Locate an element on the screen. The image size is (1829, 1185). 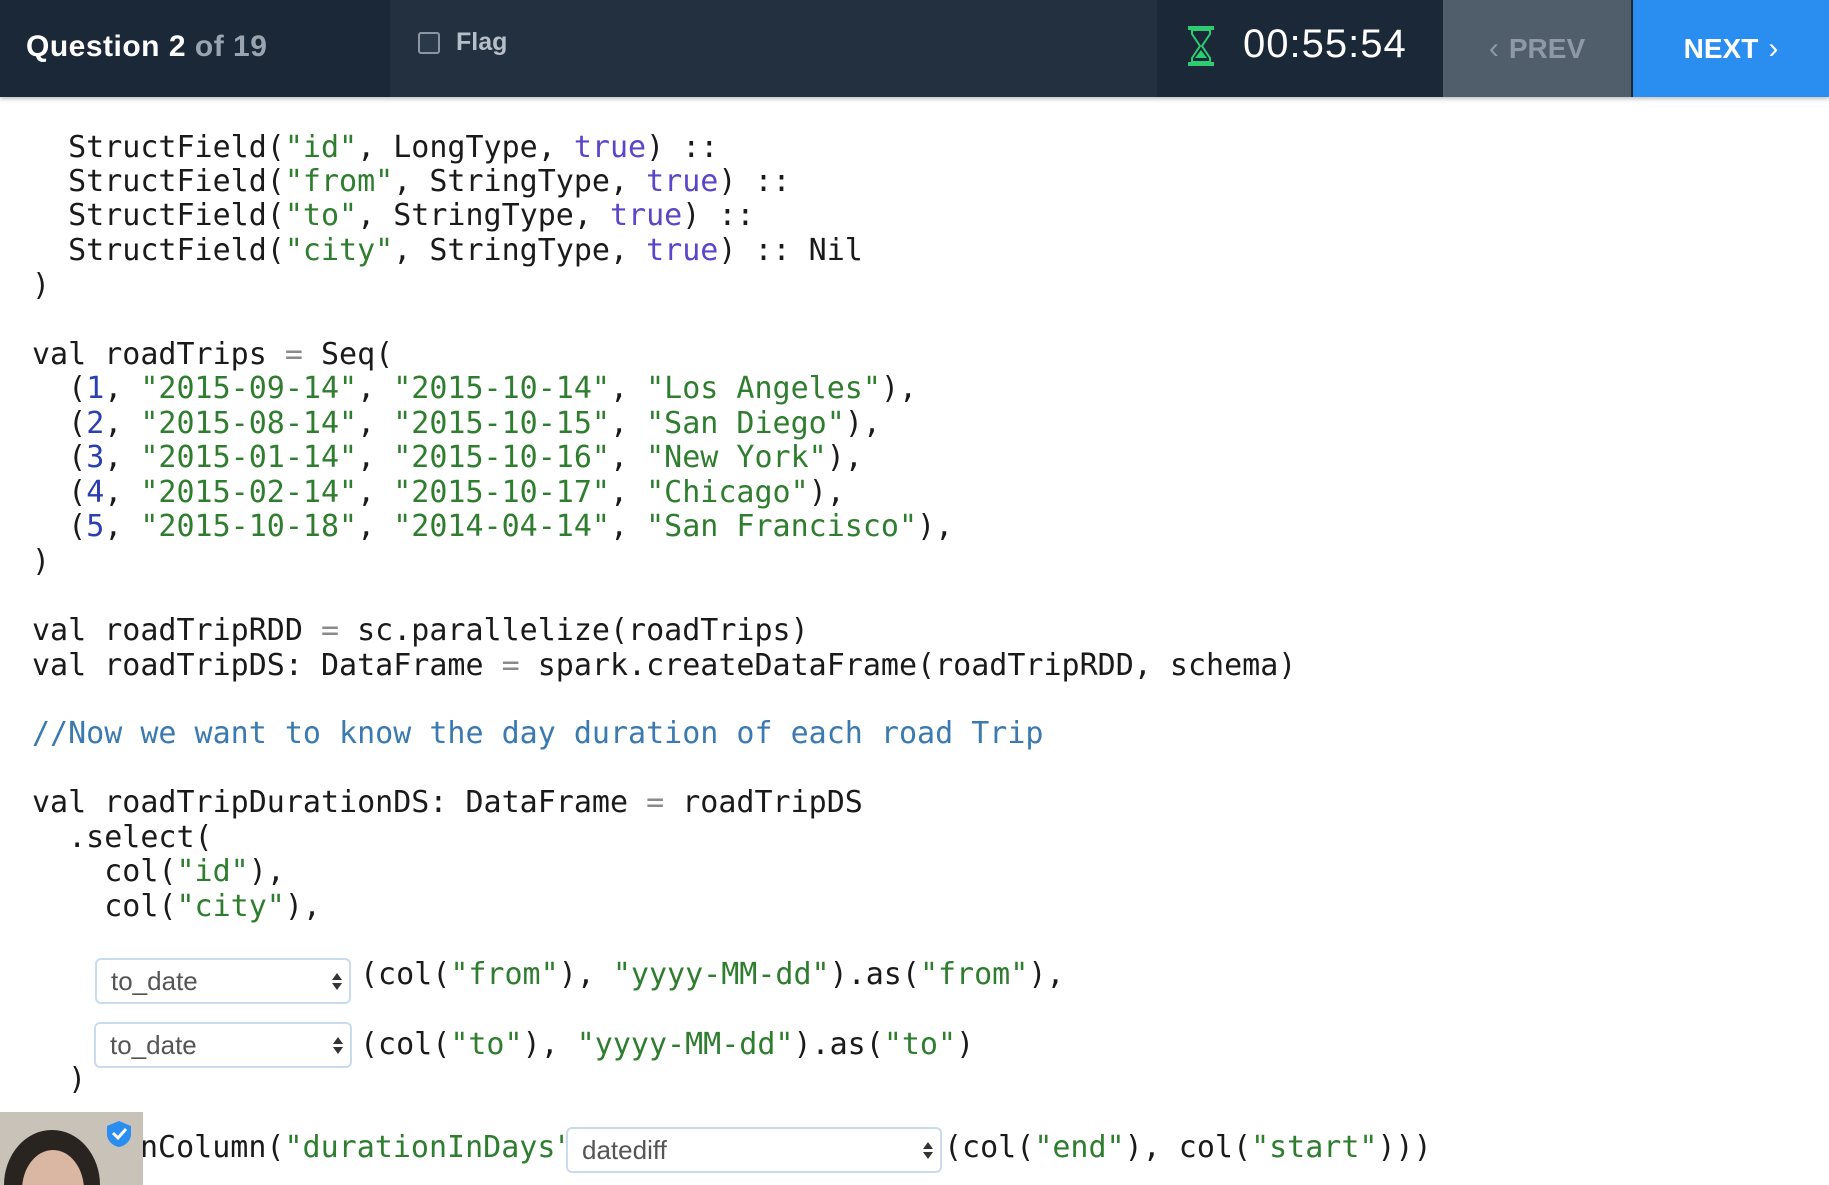
next-label: NEXT is located at coordinates (1721, 48).